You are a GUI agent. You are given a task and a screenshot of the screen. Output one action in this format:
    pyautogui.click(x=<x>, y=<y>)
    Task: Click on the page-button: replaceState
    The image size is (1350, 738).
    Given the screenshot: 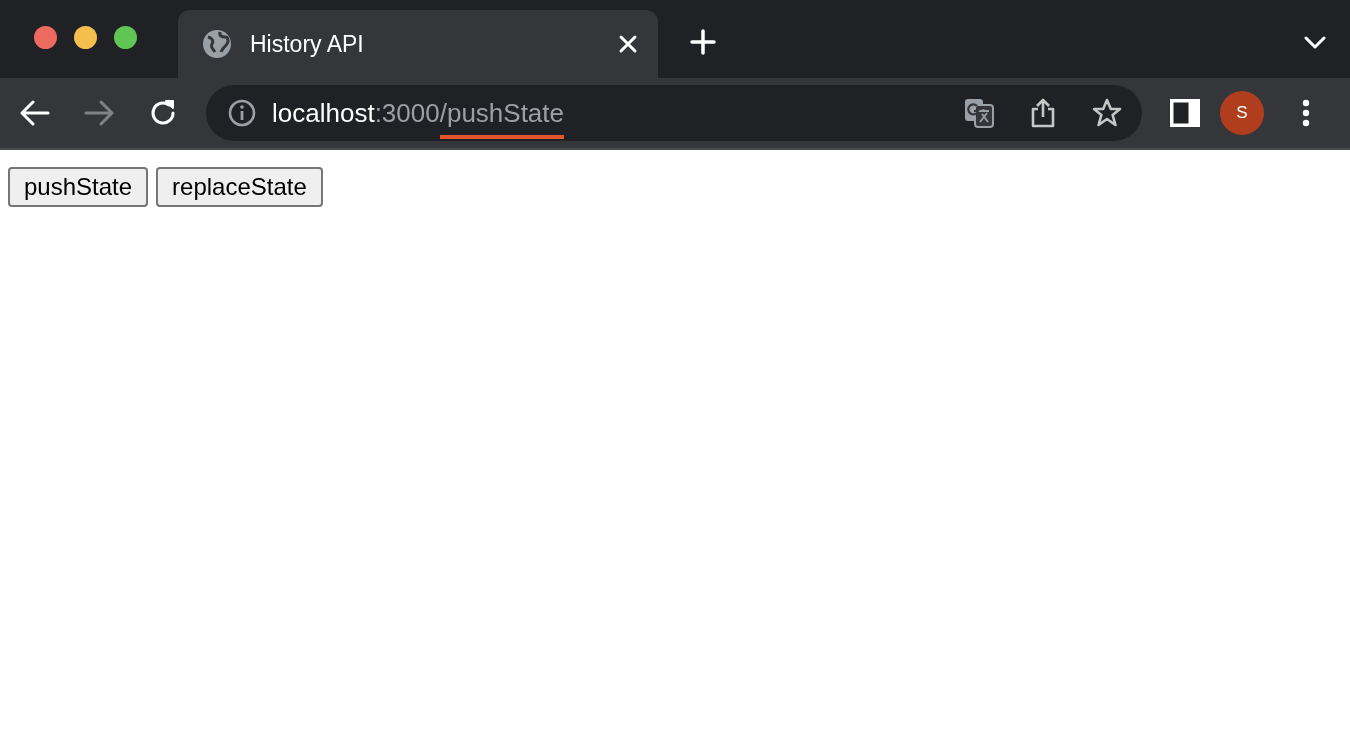 What is the action you would take?
    pyautogui.click(x=239, y=187)
    